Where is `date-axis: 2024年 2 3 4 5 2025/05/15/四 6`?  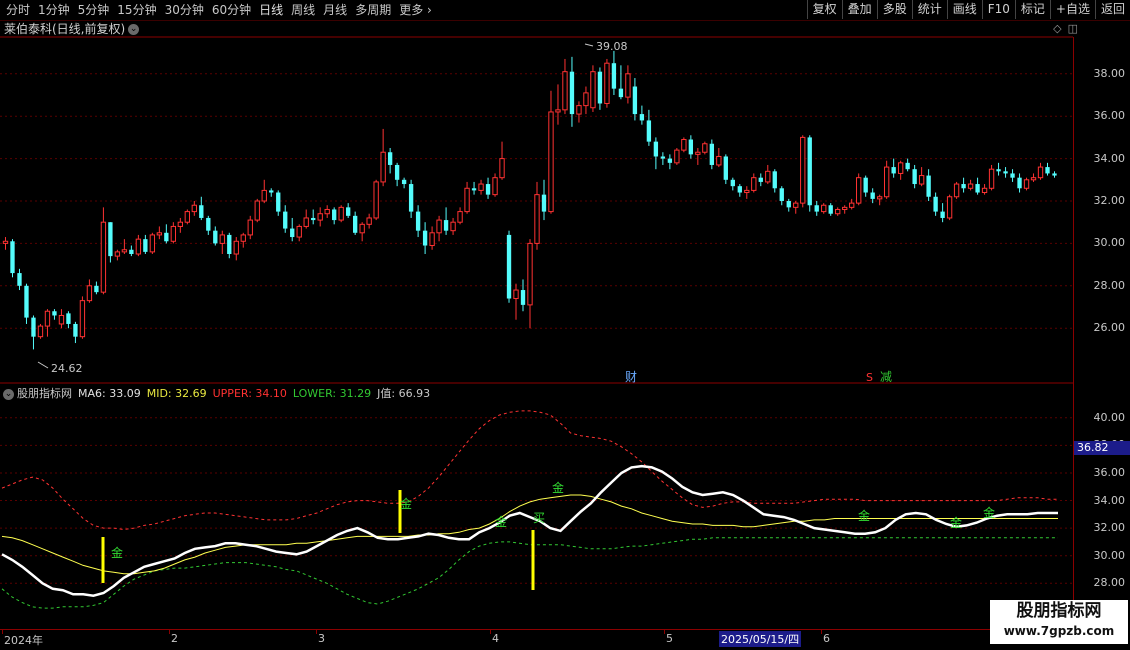 date-axis: 2024年 2 3 4 5 2025/05/15/四 6 is located at coordinates (536, 639).